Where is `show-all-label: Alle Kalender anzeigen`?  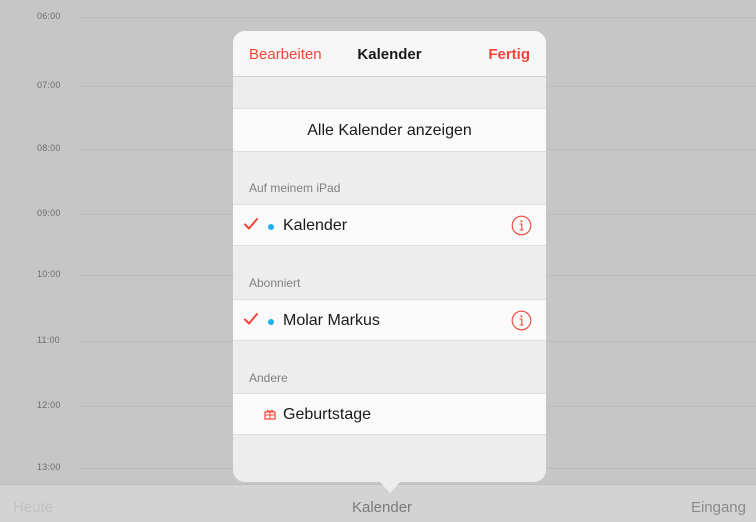
show-all-label: Alle Kalender anzeigen is located at coordinates (389, 130).